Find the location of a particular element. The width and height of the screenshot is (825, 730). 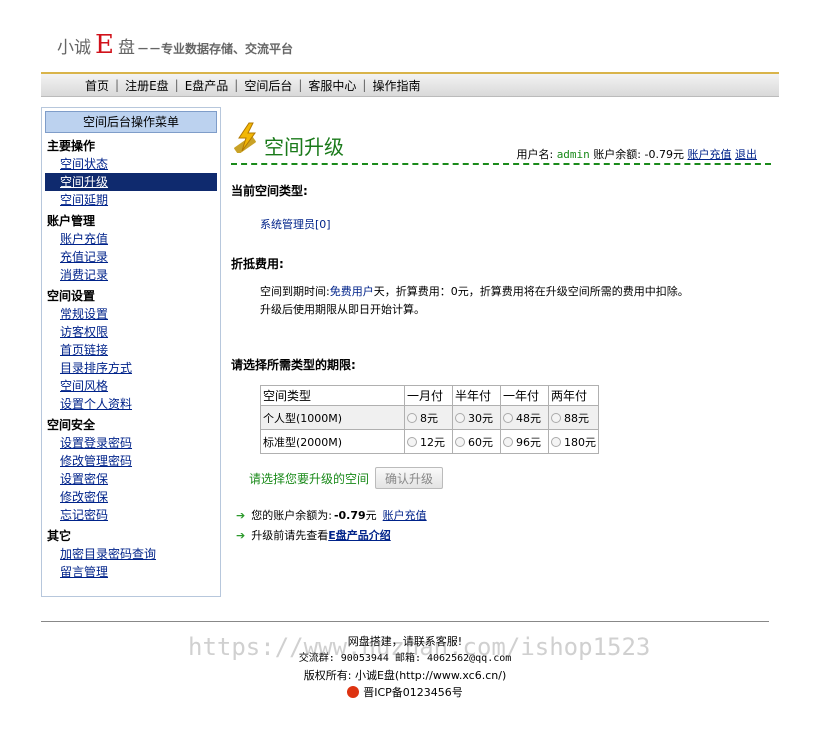

price-label: 96元 is located at coordinates (528, 442).